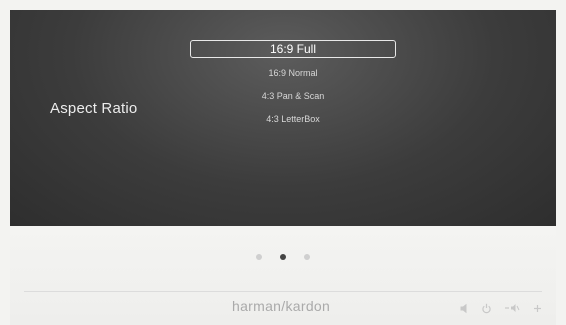 Image resolution: width=566 pixels, height=325 pixels. I want to click on page-dot-2-active, so click(283, 257).